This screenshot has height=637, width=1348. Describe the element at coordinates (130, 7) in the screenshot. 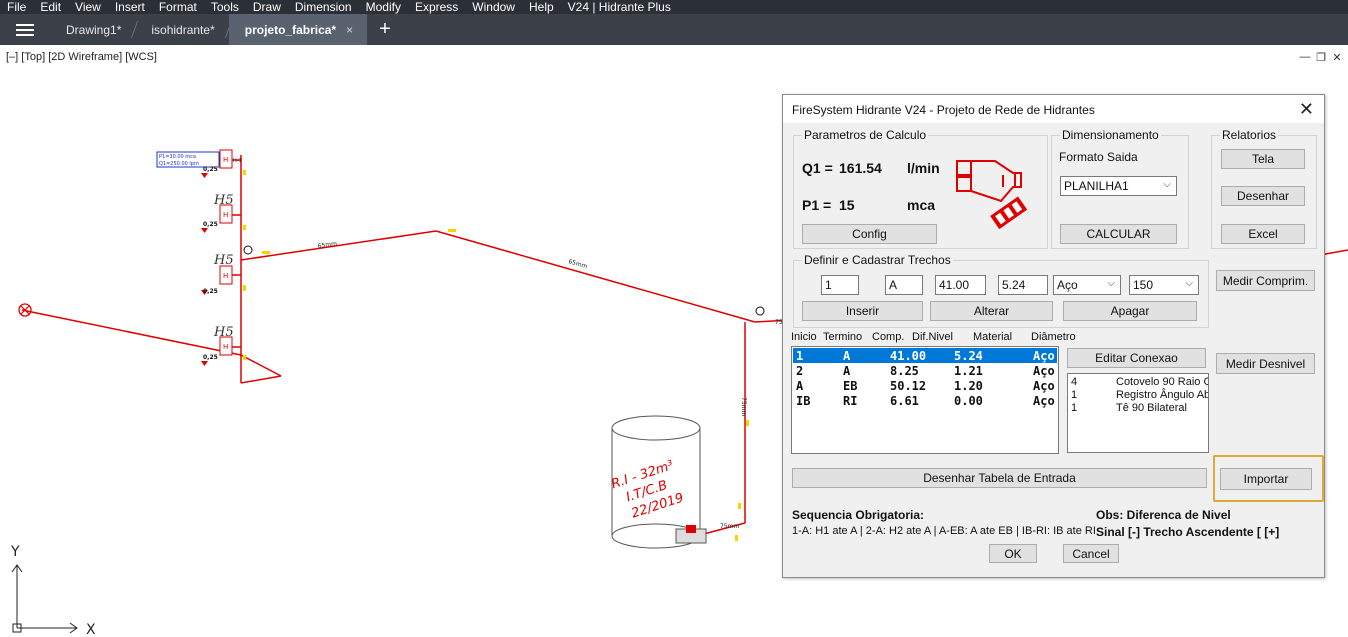

I see `menu-insert: Insert` at that location.